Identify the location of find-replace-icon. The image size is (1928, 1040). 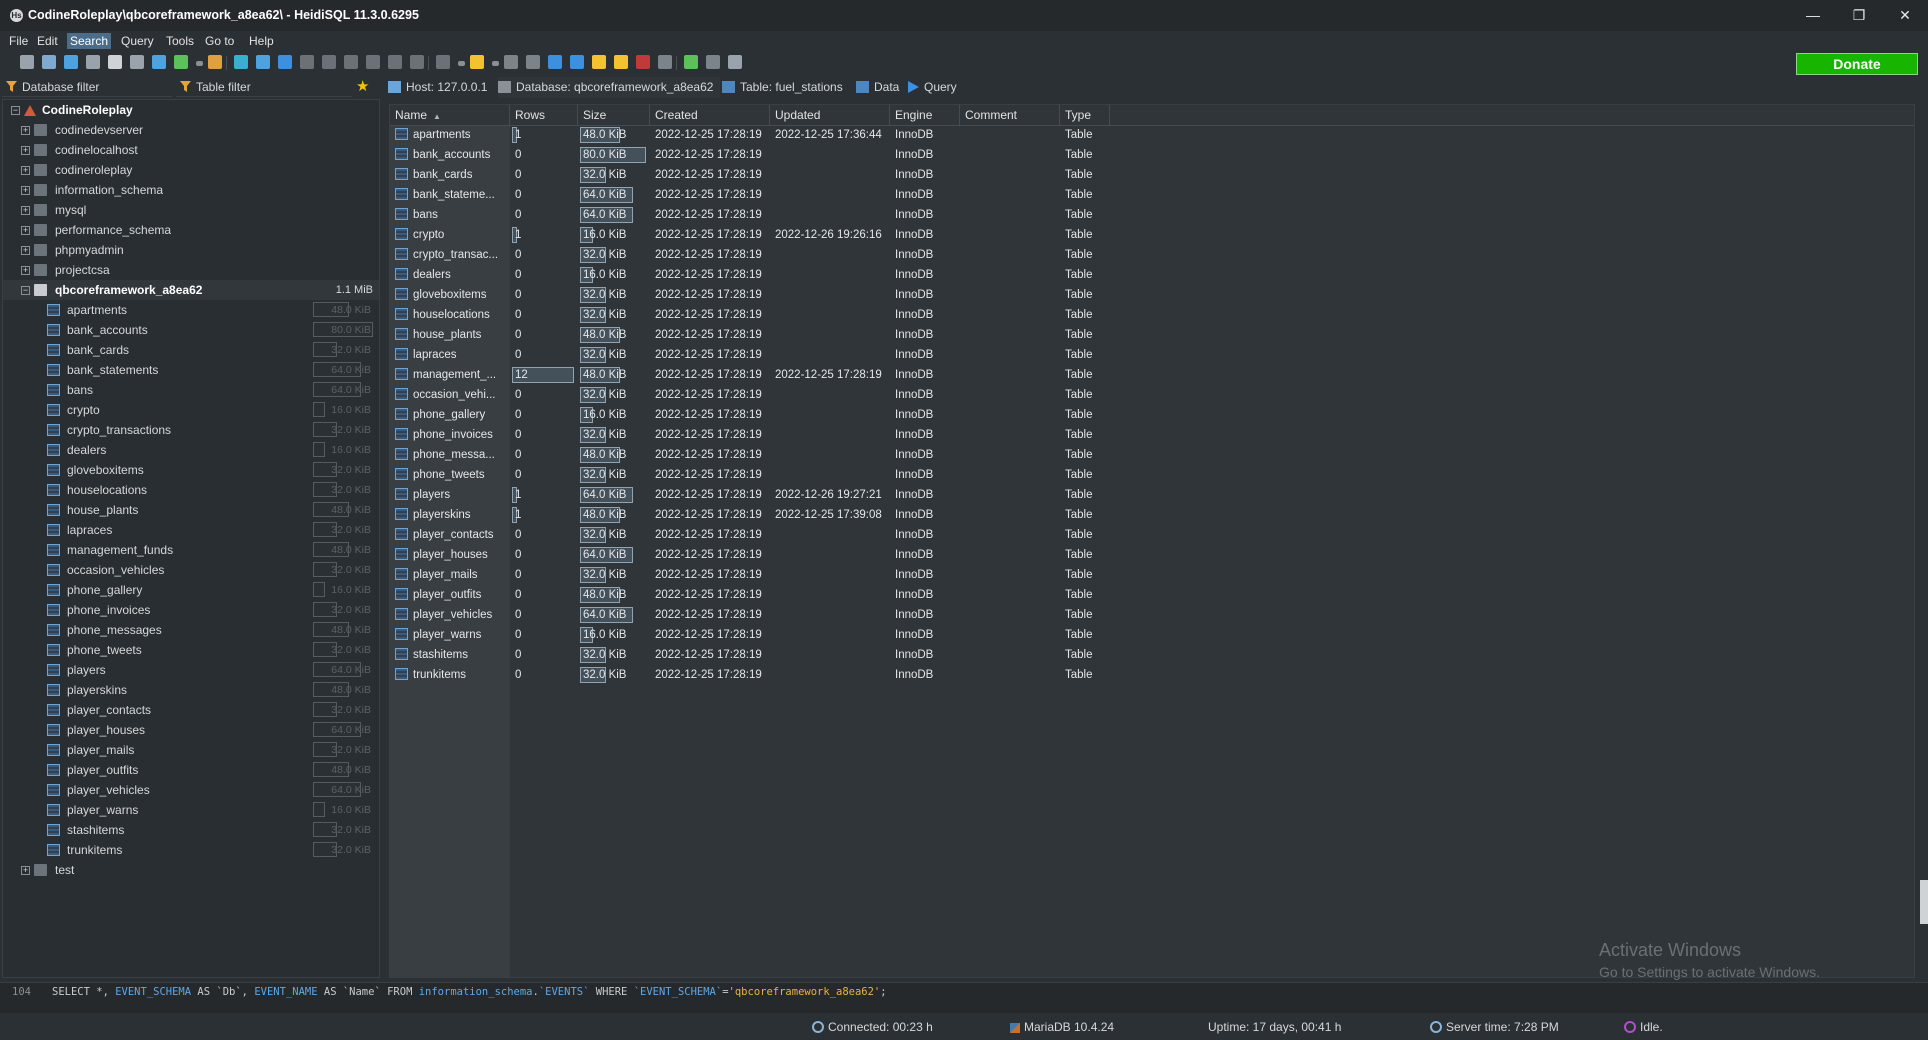
(577, 62).